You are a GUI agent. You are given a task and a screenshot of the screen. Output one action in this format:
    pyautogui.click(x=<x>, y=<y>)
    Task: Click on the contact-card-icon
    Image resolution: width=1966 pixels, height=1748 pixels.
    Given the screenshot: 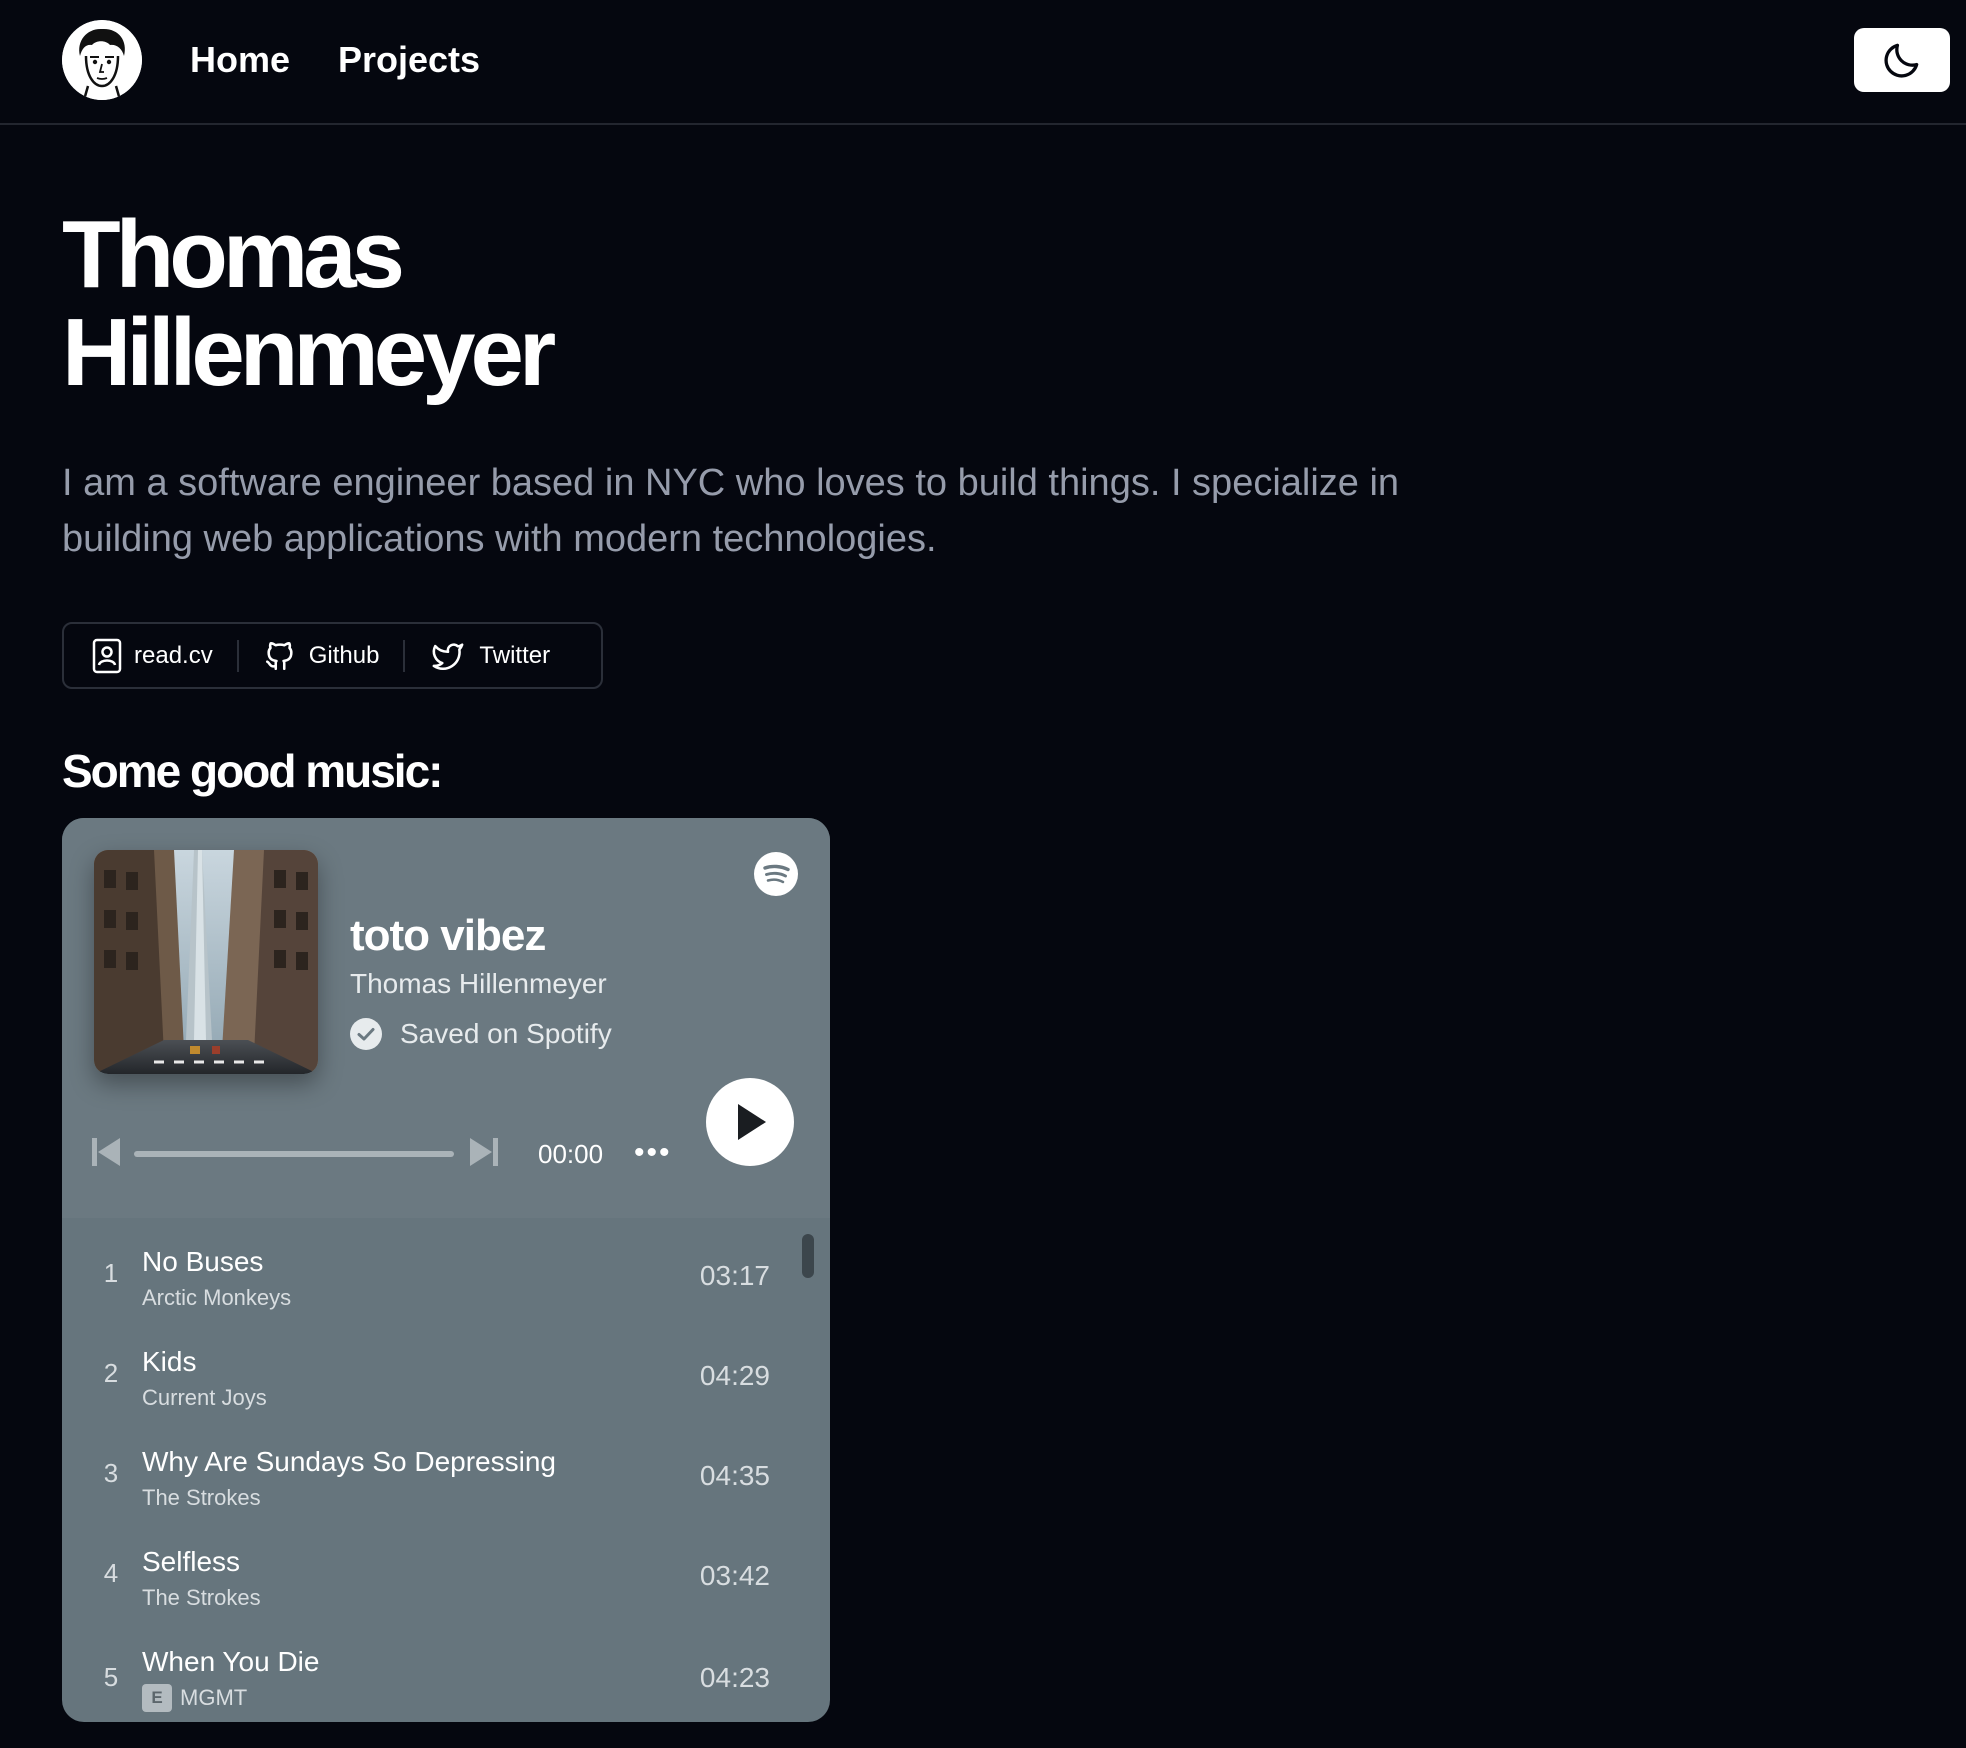 What is the action you would take?
    pyautogui.click(x=107, y=655)
    